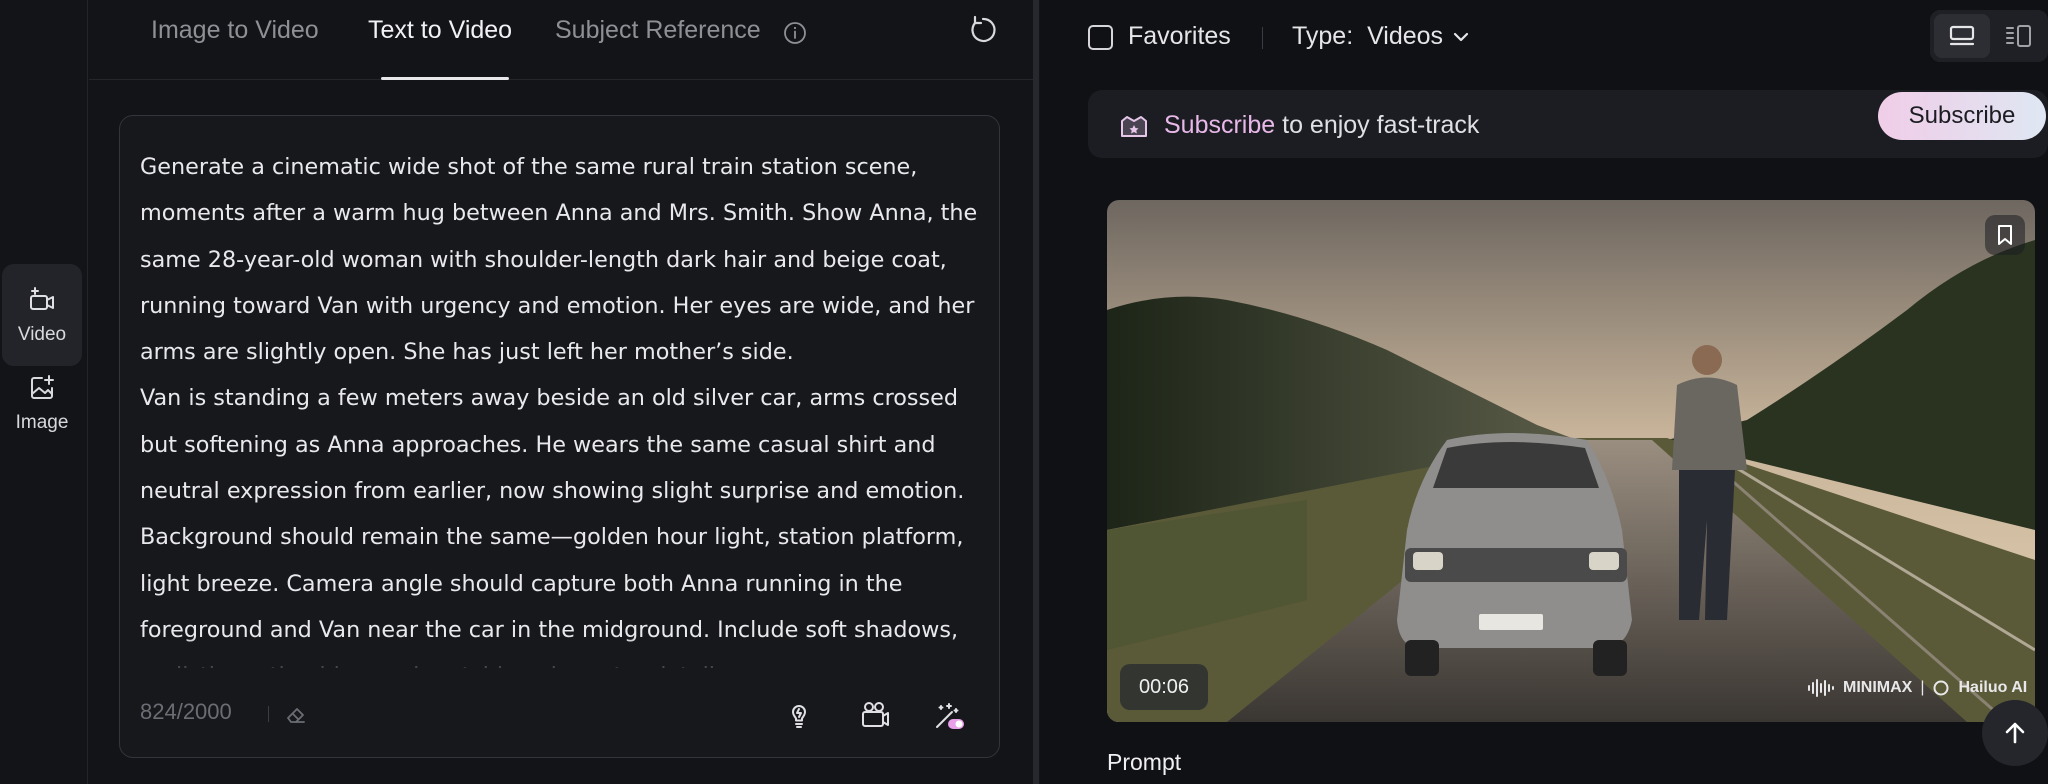  I want to click on crown-bag-icon, so click(1134, 126).